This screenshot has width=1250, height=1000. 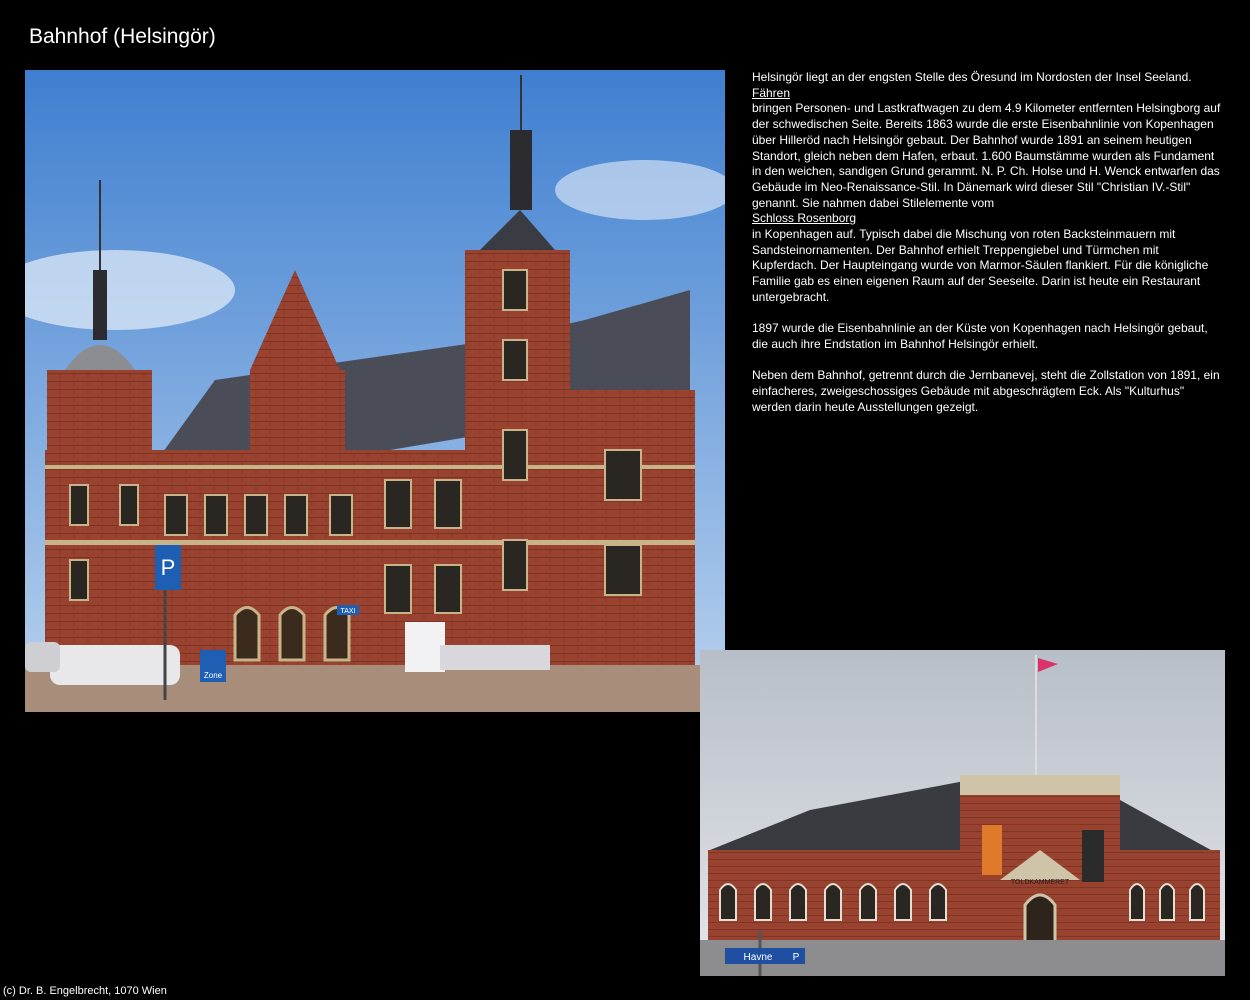 What do you see at coordinates (85, 991) in the screenshot?
I see `copyright-footer: (c) Dr. B. Engelbrecht, 1070 Wien` at bounding box center [85, 991].